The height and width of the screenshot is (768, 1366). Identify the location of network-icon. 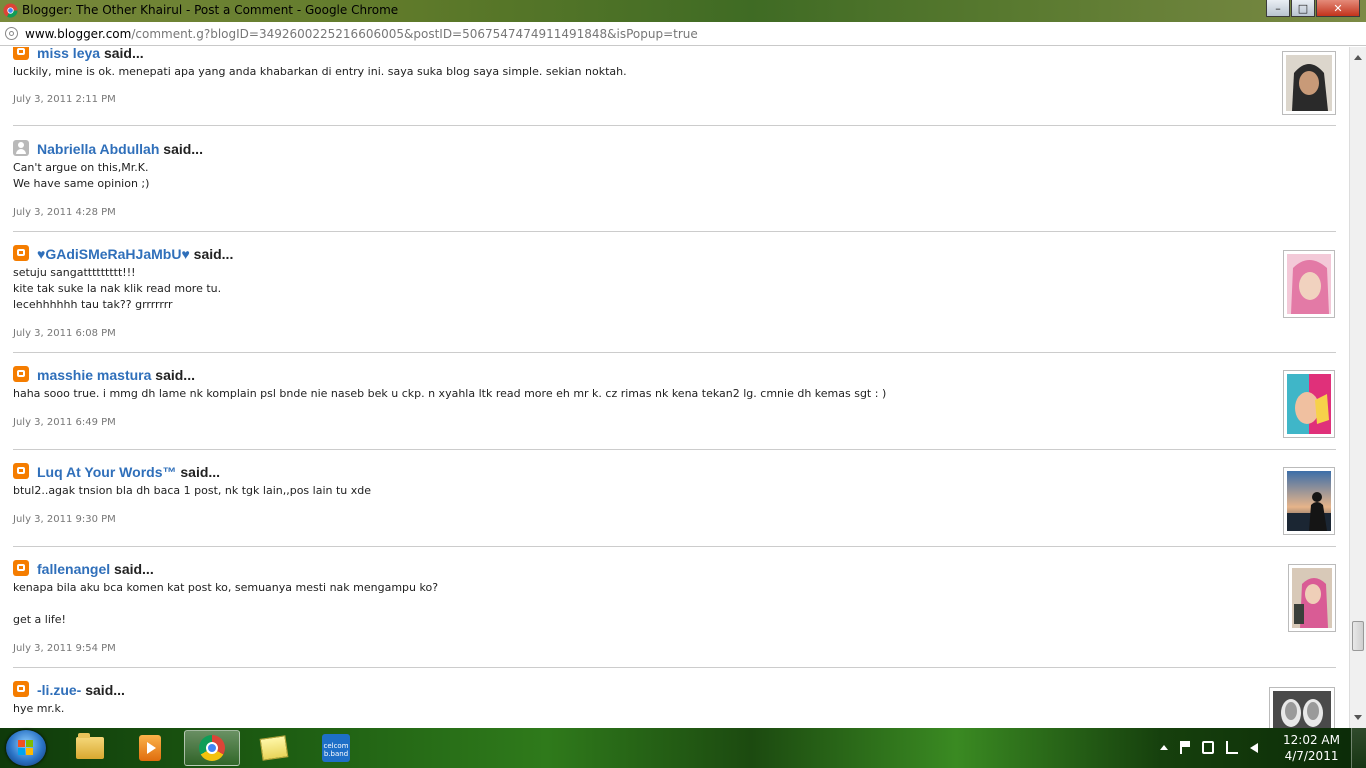
(1232, 747).